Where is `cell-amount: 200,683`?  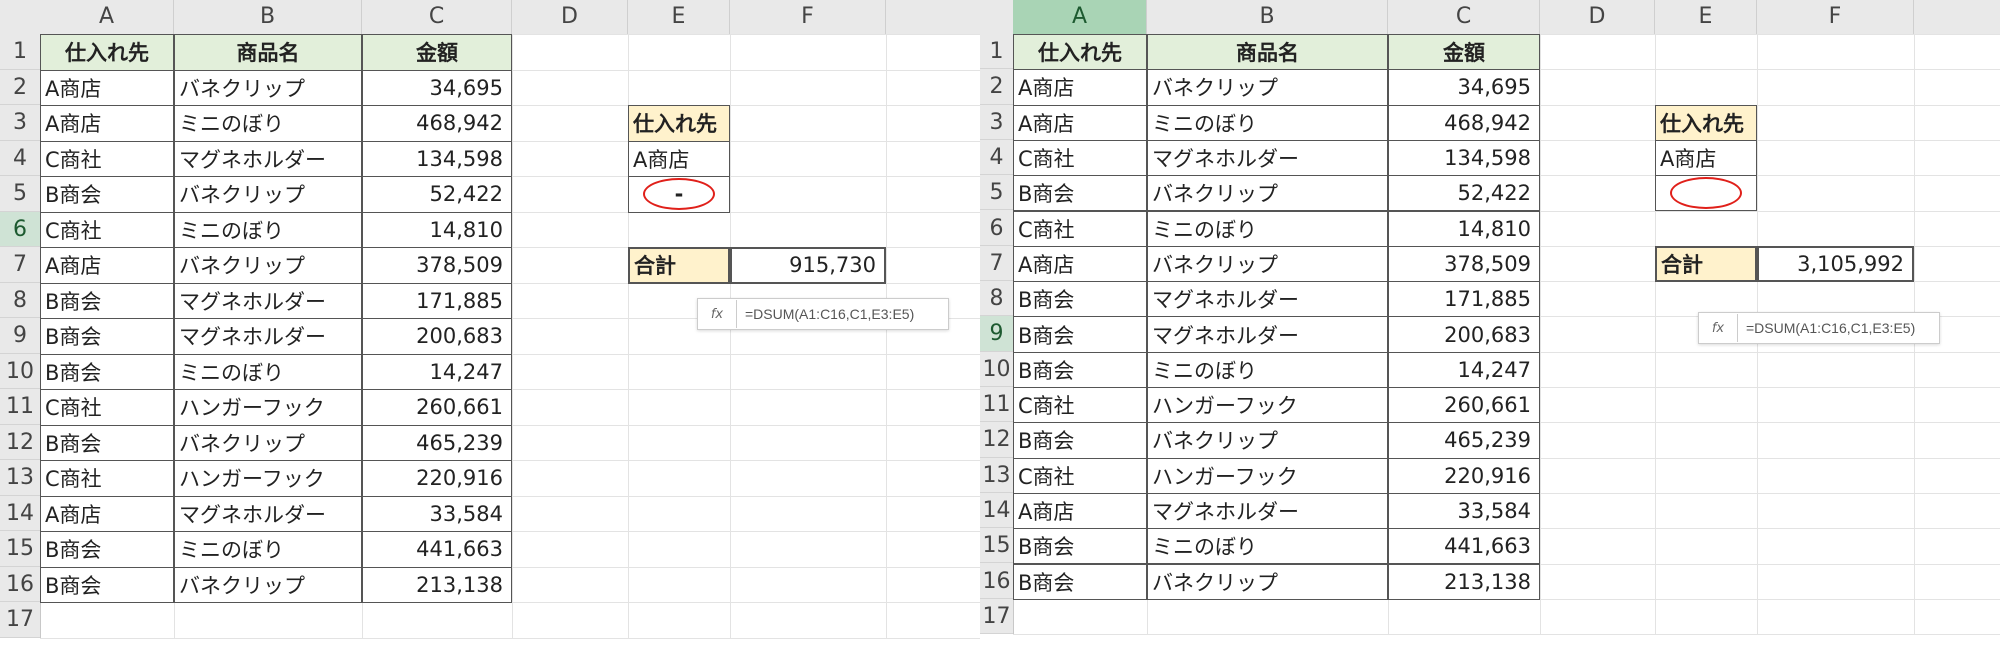
cell-amount: 200,683 is located at coordinates (1464, 334).